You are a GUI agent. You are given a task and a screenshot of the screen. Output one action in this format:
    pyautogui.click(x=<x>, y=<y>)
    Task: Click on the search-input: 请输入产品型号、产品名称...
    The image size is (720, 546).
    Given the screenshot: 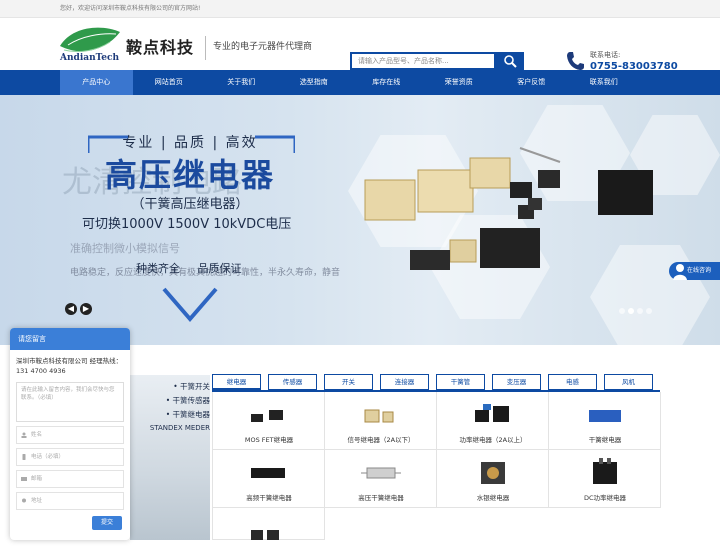 What is the action you would take?
    pyautogui.click(x=423, y=61)
    